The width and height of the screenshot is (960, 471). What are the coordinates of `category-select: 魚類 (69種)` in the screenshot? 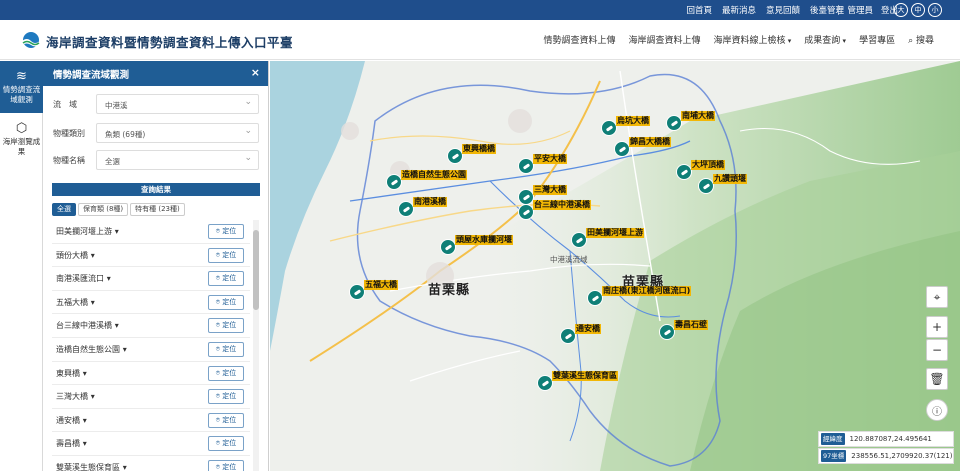 It's located at (177, 133).